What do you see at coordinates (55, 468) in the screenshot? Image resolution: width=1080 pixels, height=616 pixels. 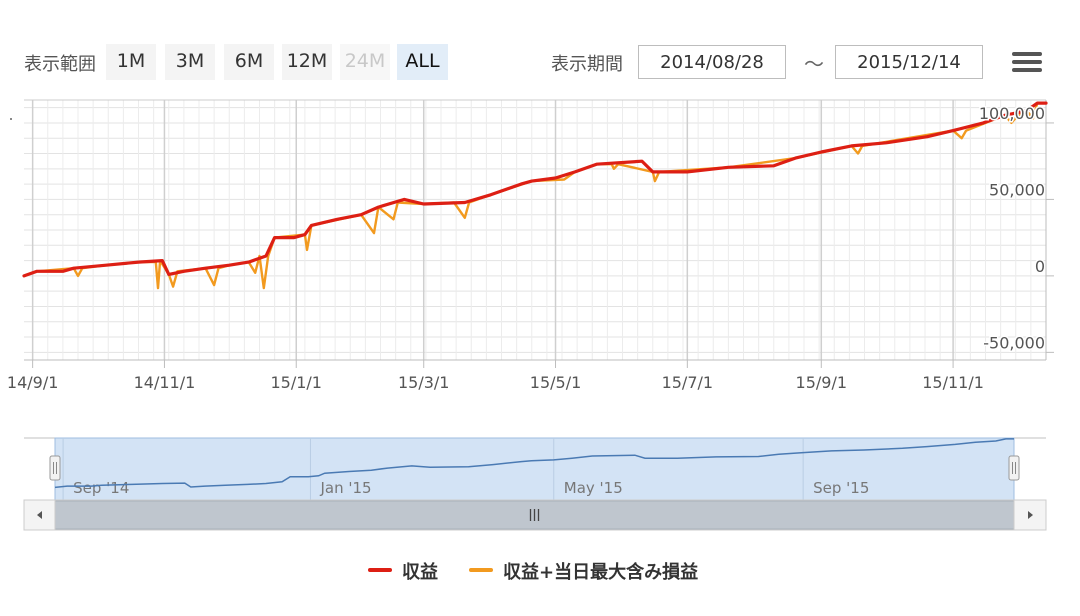 I see `navigator-handle-left` at bounding box center [55, 468].